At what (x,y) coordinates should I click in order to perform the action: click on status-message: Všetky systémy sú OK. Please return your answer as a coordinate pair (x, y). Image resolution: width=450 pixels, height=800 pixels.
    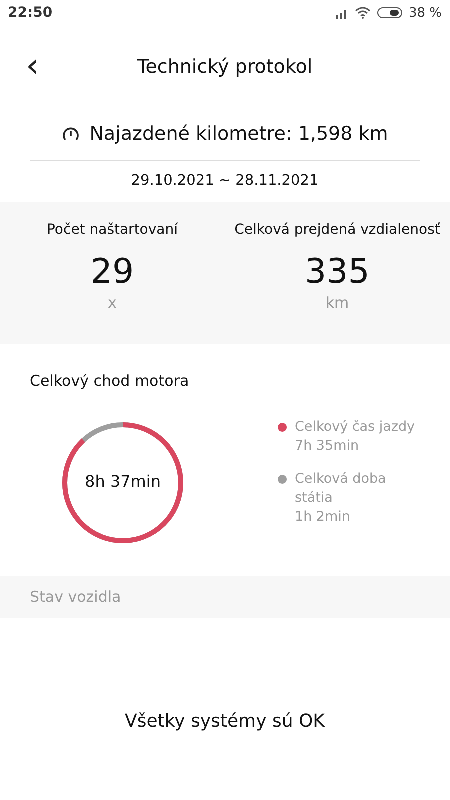
    Looking at the image, I should click on (225, 721).